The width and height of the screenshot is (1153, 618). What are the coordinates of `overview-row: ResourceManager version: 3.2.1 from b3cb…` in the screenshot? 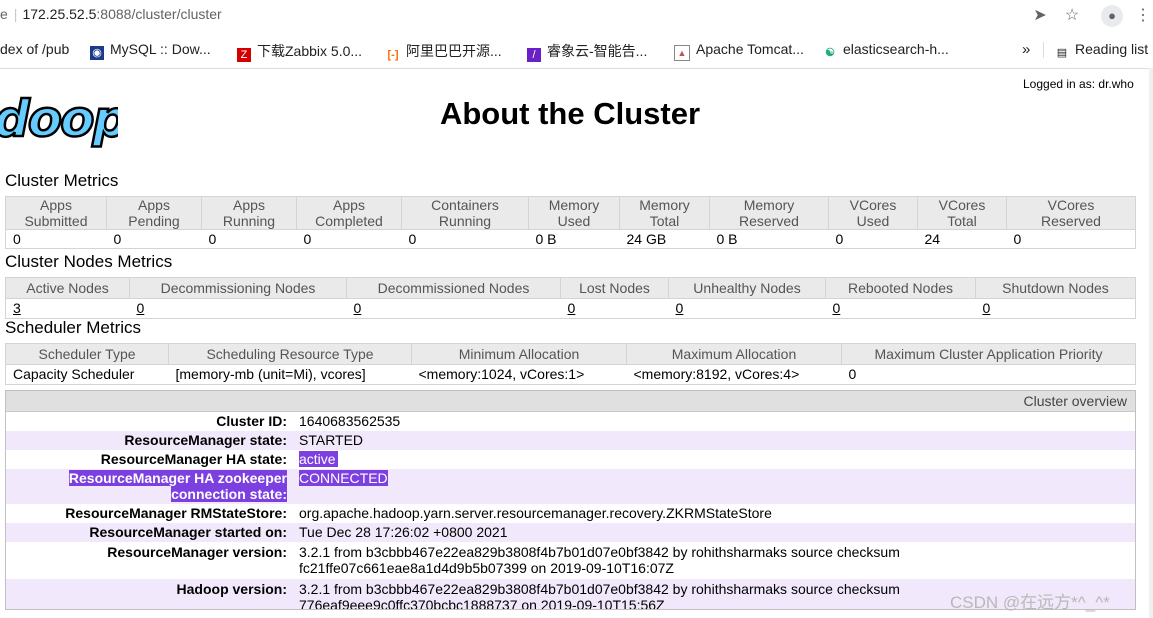 It's located at (570, 560).